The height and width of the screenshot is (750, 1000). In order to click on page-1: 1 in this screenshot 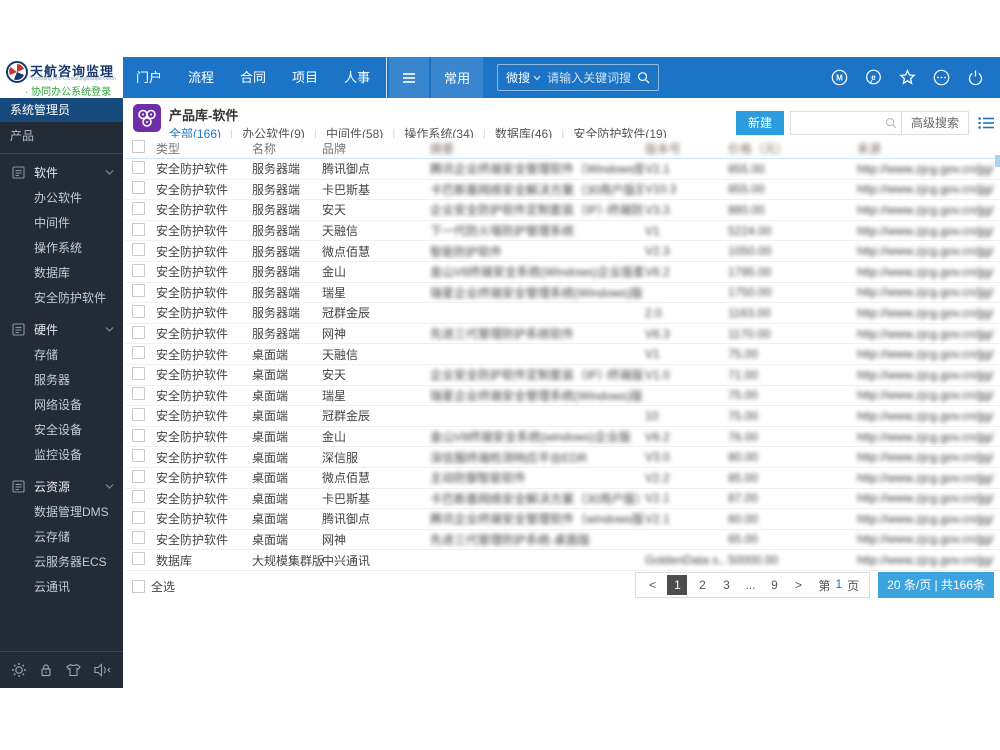, I will do `click(677, 585)`.